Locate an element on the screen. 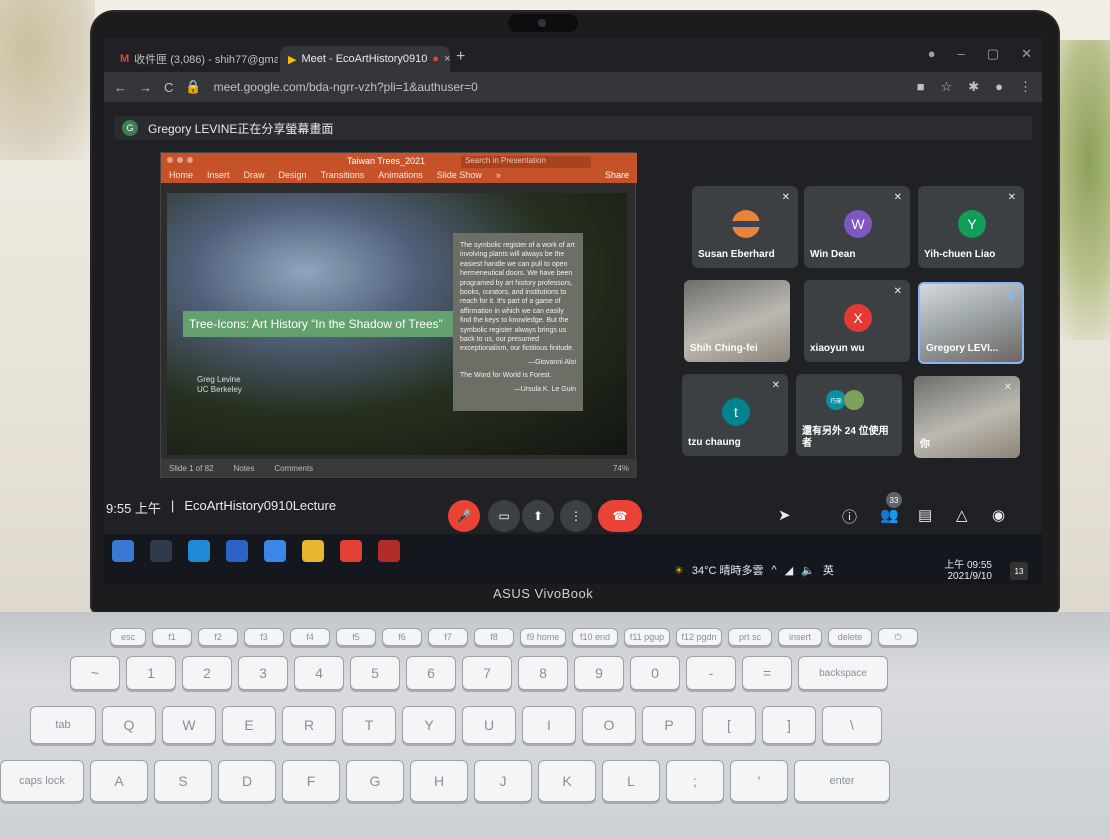 The height and width of the screenshot is (839, 1110). participant-tile: X ✕ xiaoyun wu is located at coordinates (857, 321).